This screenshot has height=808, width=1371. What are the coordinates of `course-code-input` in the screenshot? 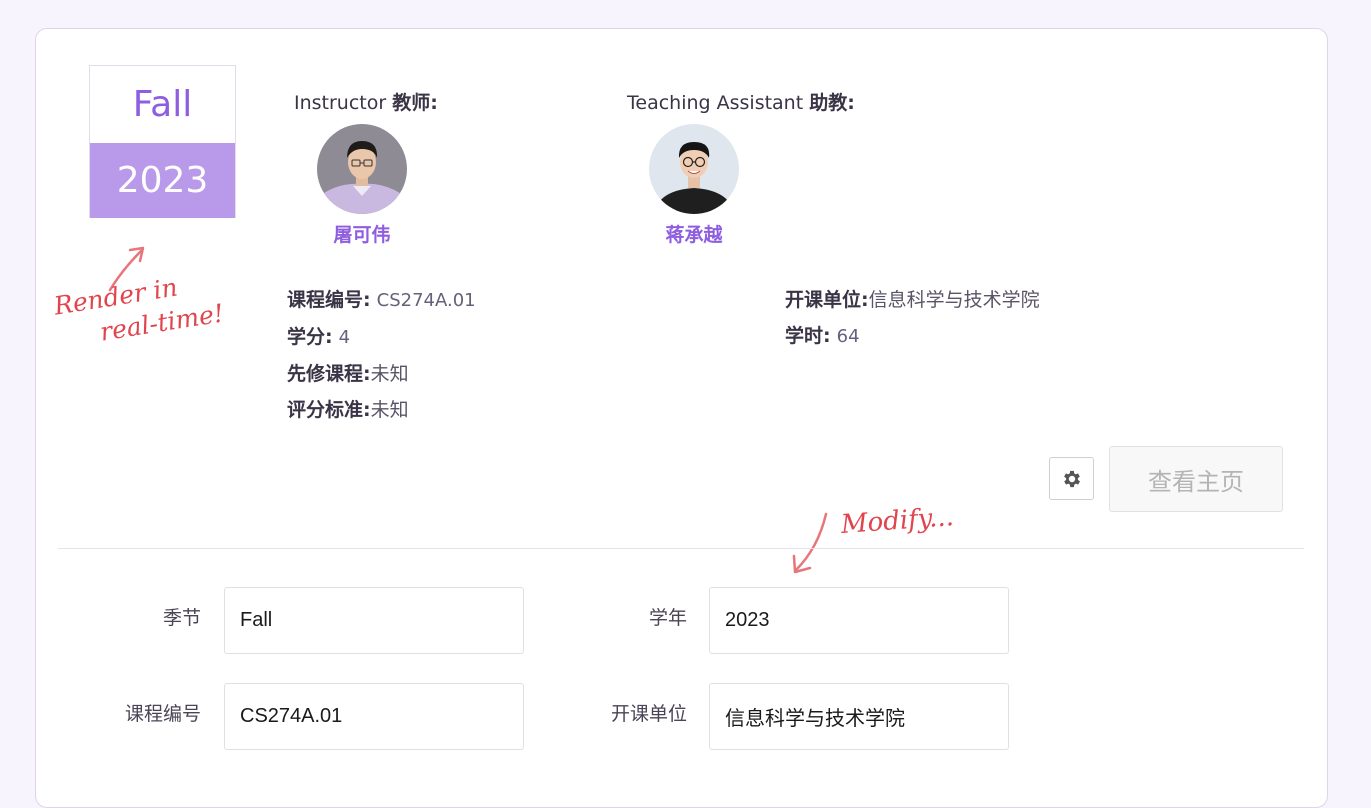 It's located at (374, 716).